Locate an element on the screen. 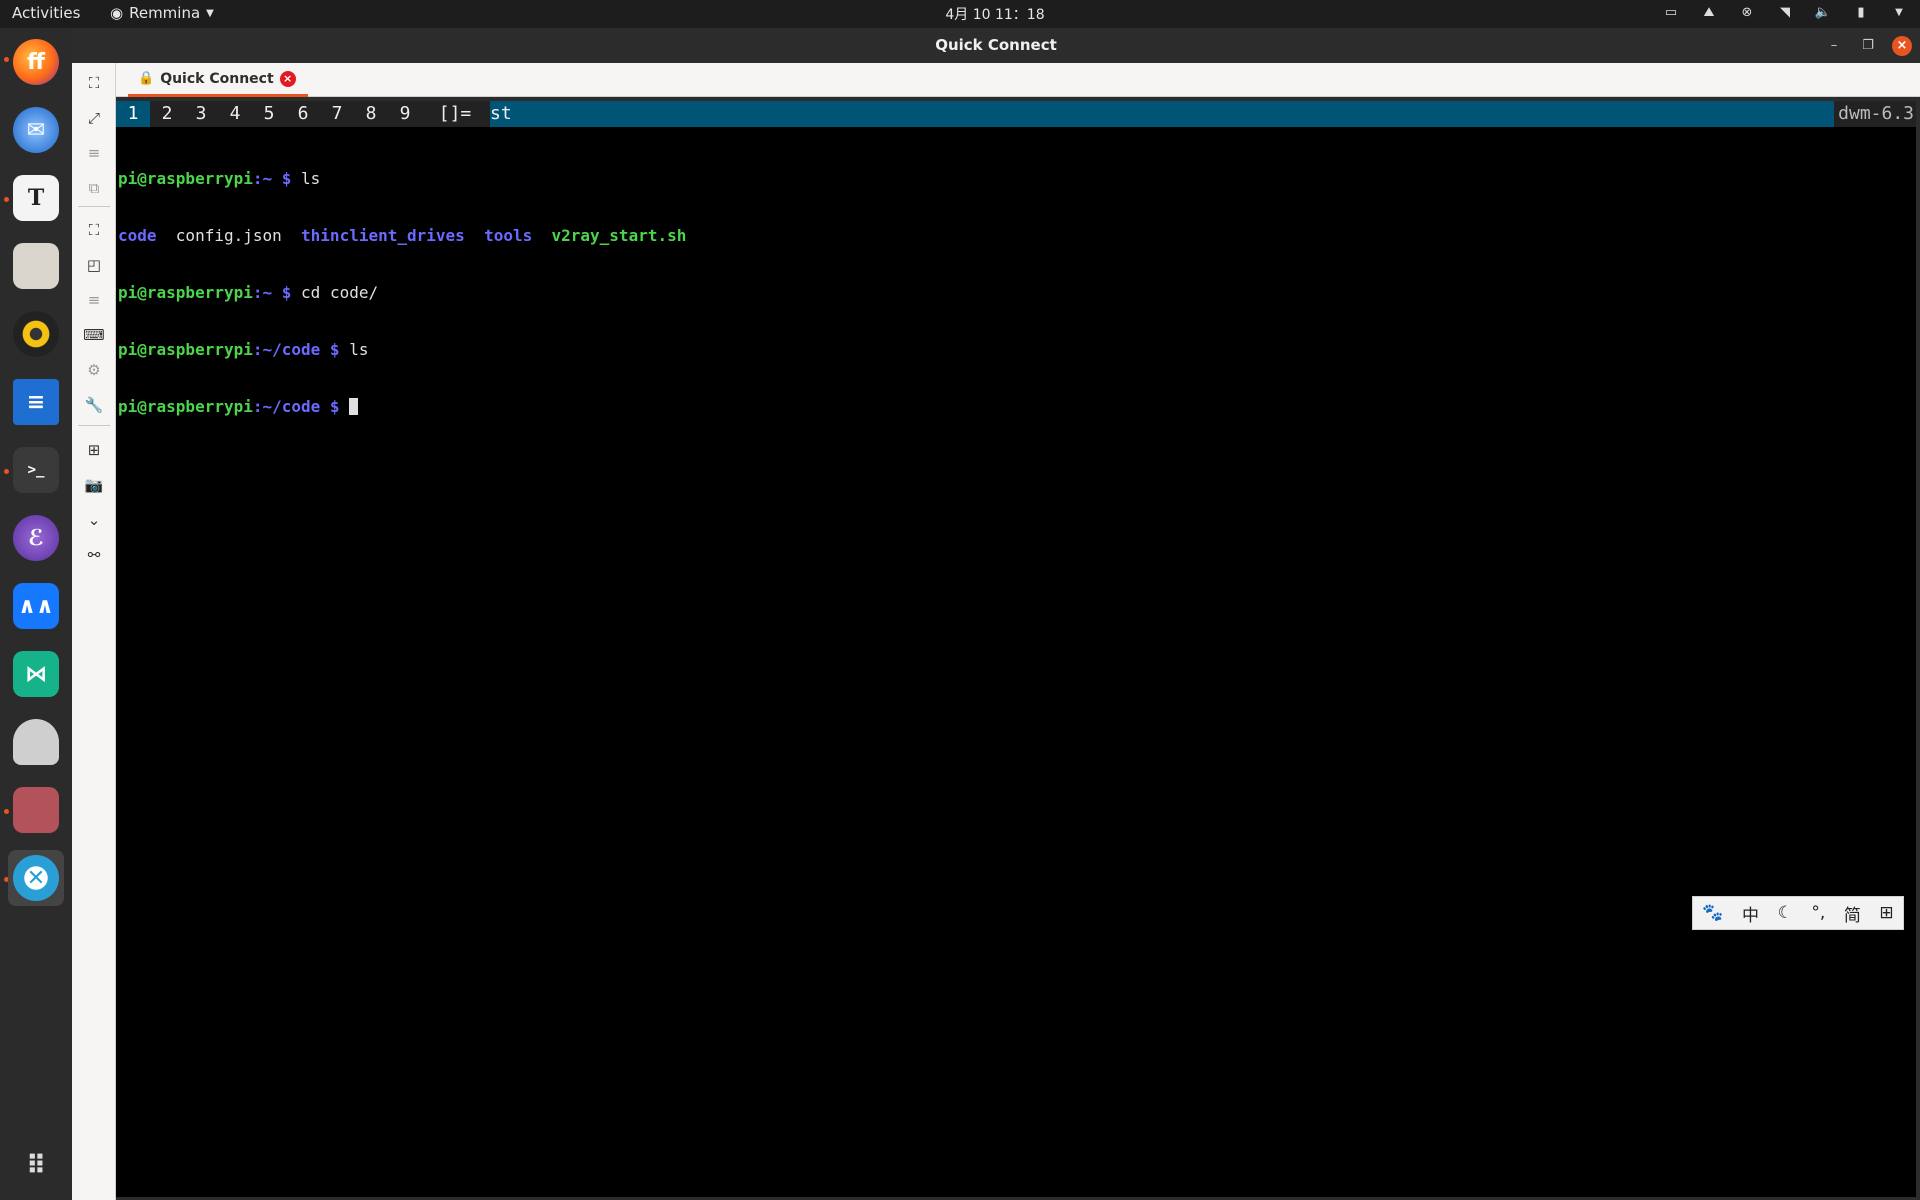  firefox-launcher: ff is located at coordinates (36, 62).